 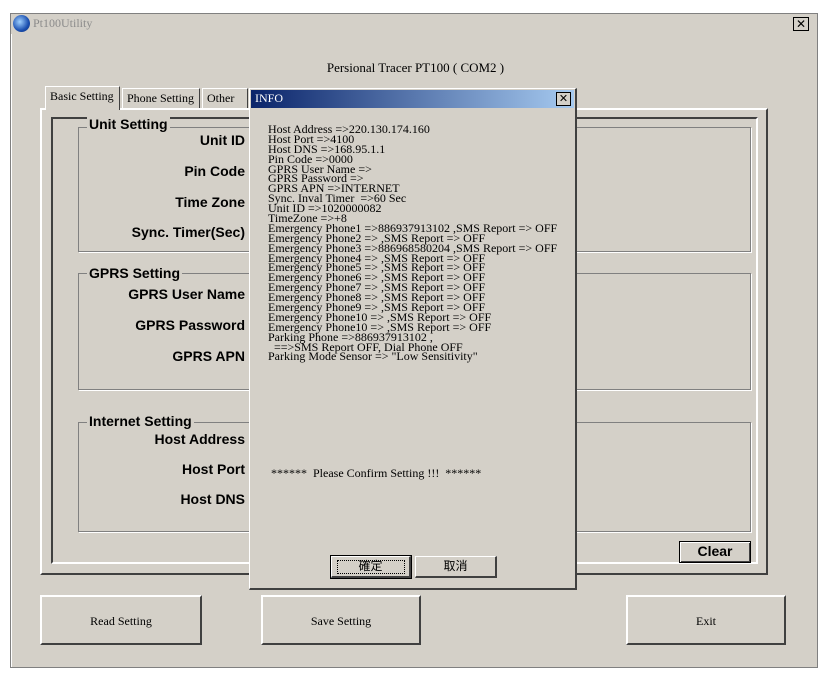 I want to click on info-line: Parking Mode Sensor => "Low Sensitivity", so click(x=373, y=356).